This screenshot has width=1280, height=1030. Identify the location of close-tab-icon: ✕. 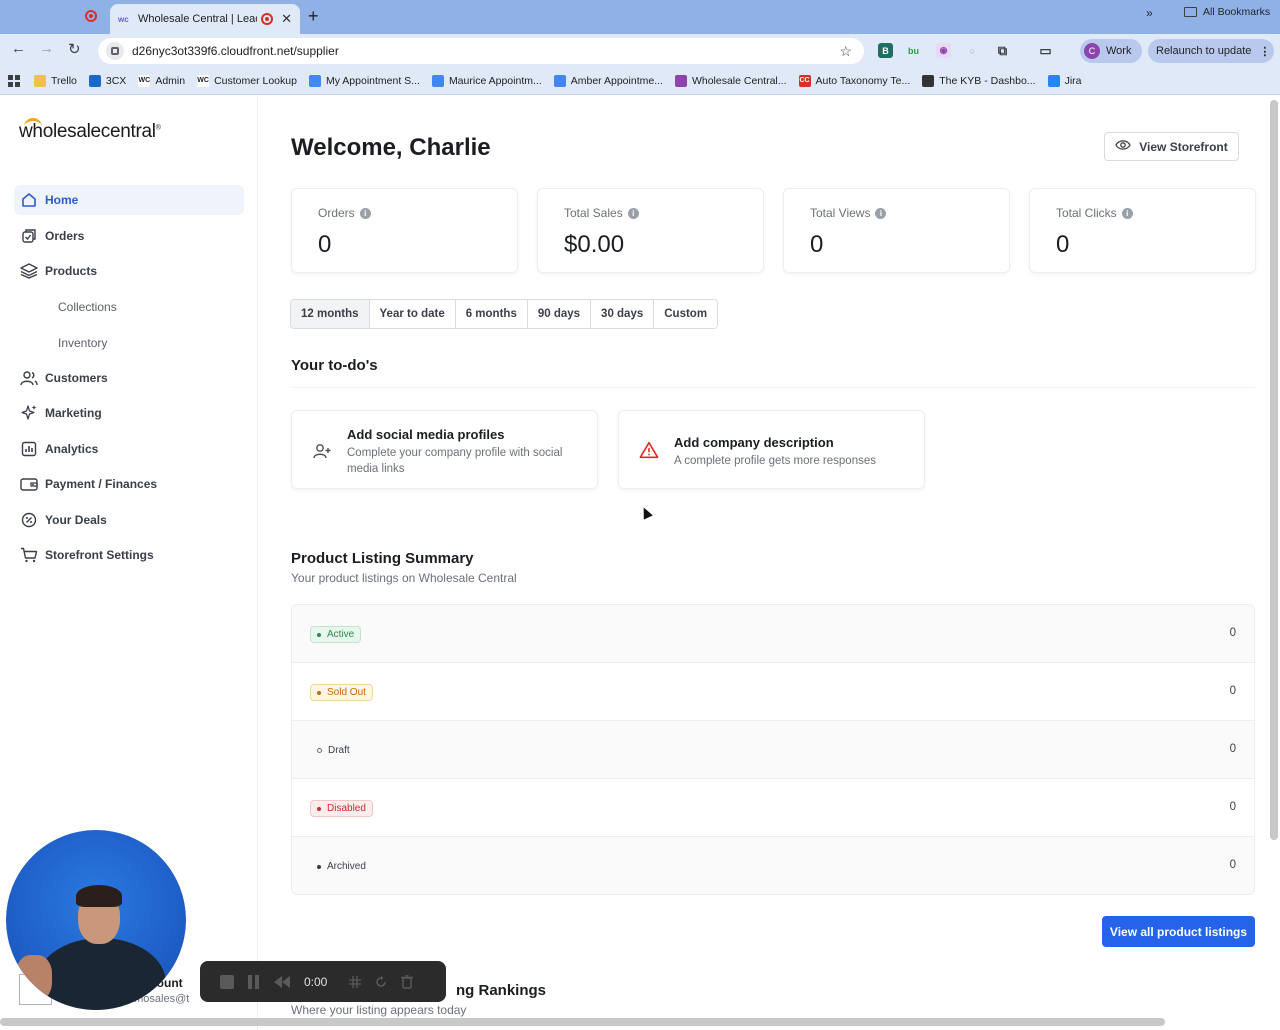
(286, 19).